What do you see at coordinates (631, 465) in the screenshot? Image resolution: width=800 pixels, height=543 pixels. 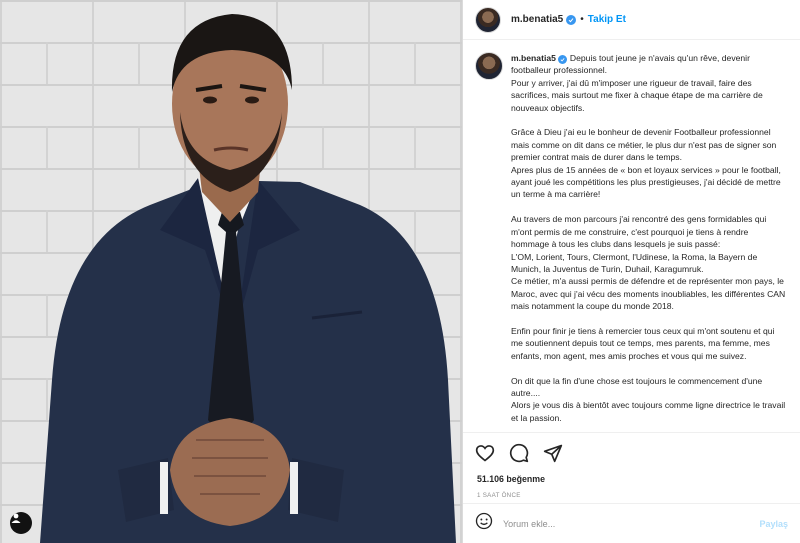 I see `post-actions: 51.106 beğenme 1 SAAT ÖNCE` at bounding box center [631, 465].